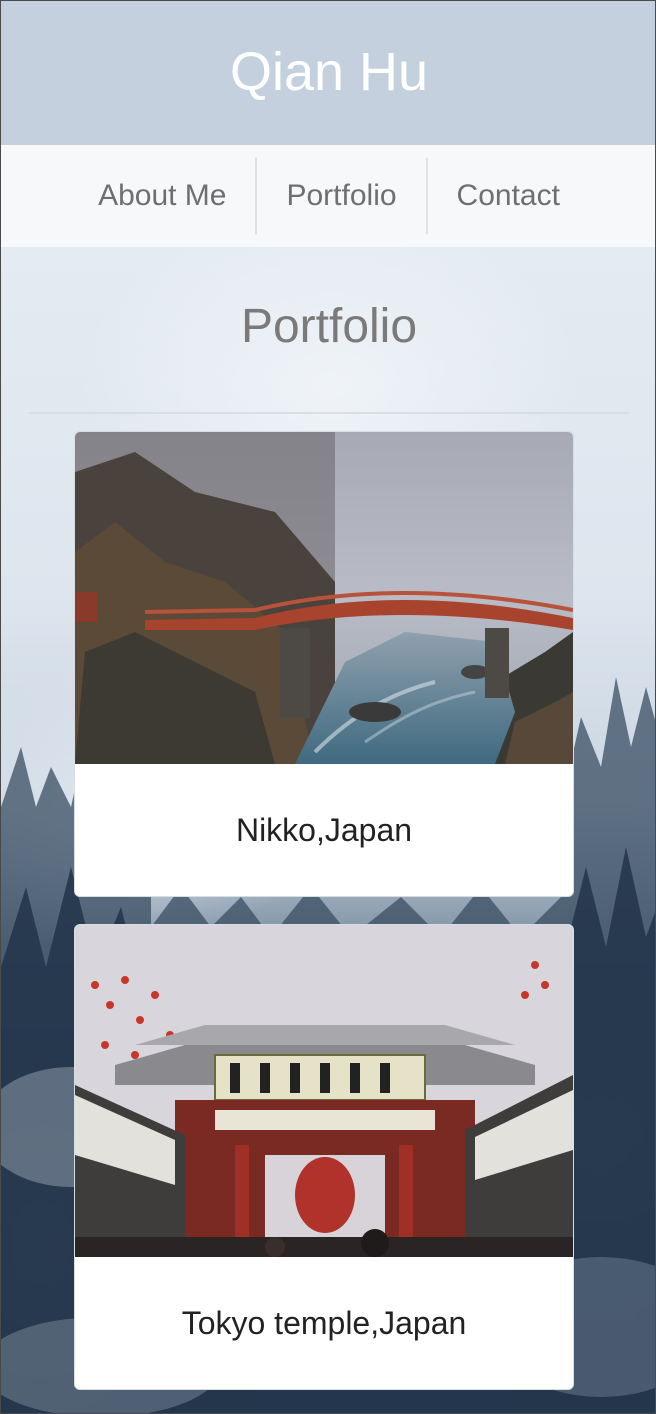 The image size is (656, 1414). I want to click on nav-link-contact: Contact, so click(508, 196).